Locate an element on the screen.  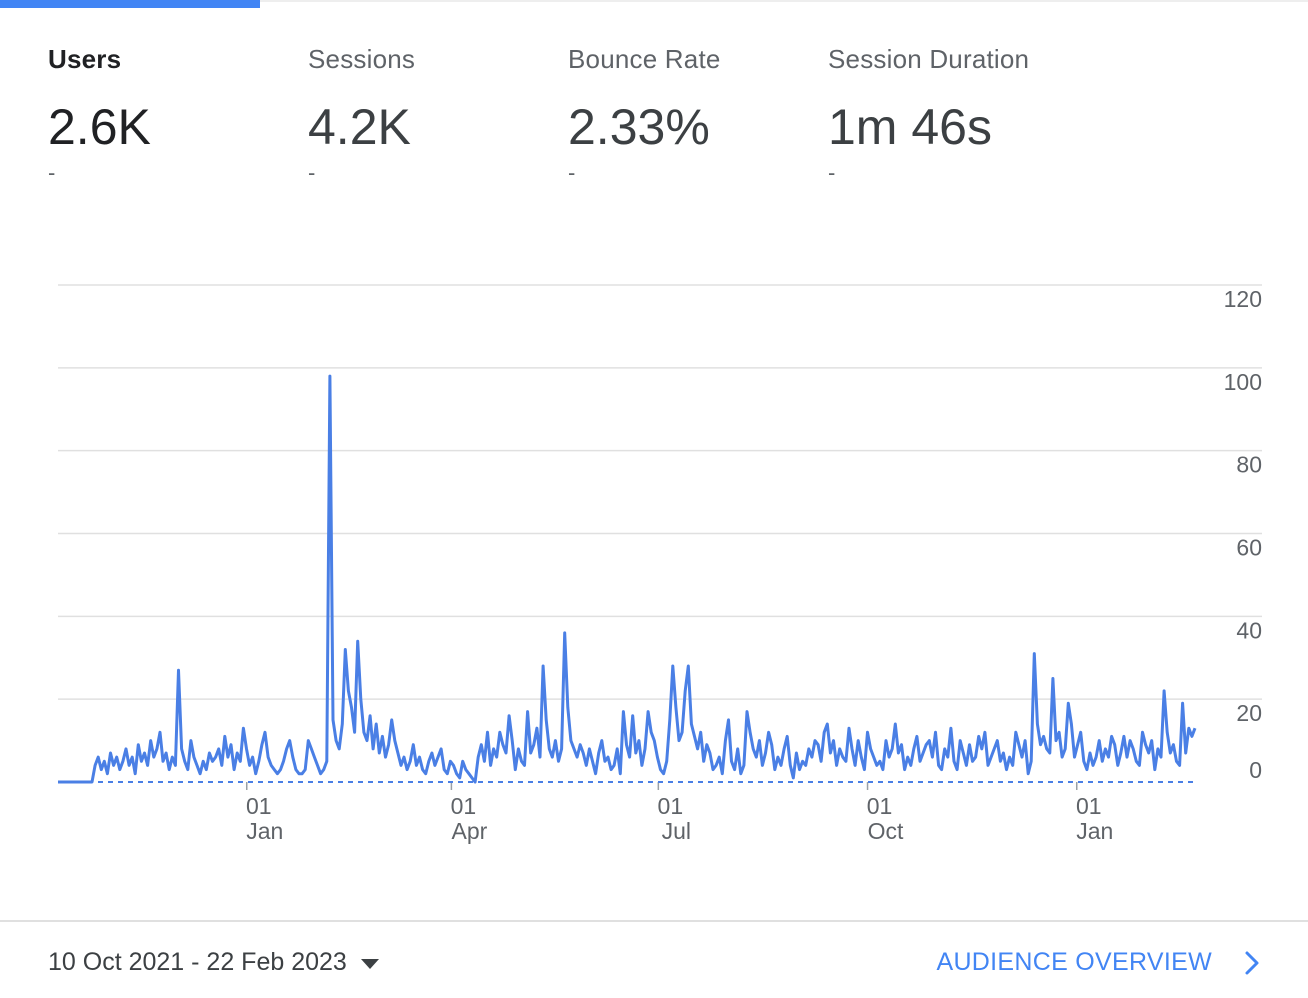
x-tick-month-label: Apr is located at coordinates (470, 831).